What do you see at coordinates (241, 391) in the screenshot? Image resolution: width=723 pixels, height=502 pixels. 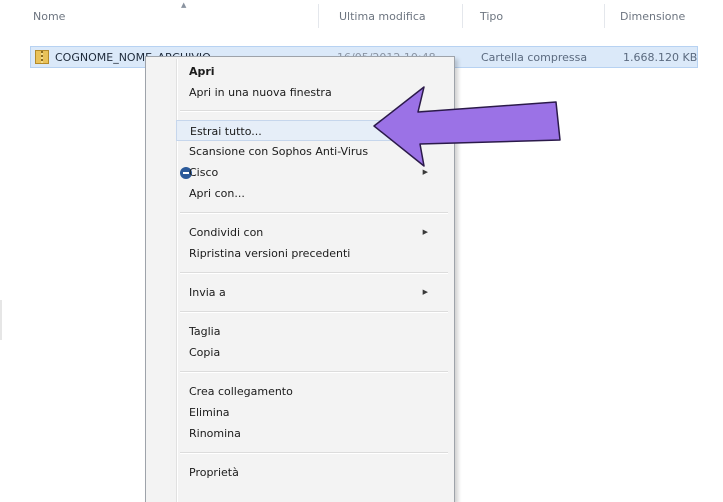 I see `menu-item-label: Crea collegamento` at bounding box center [241, 391].